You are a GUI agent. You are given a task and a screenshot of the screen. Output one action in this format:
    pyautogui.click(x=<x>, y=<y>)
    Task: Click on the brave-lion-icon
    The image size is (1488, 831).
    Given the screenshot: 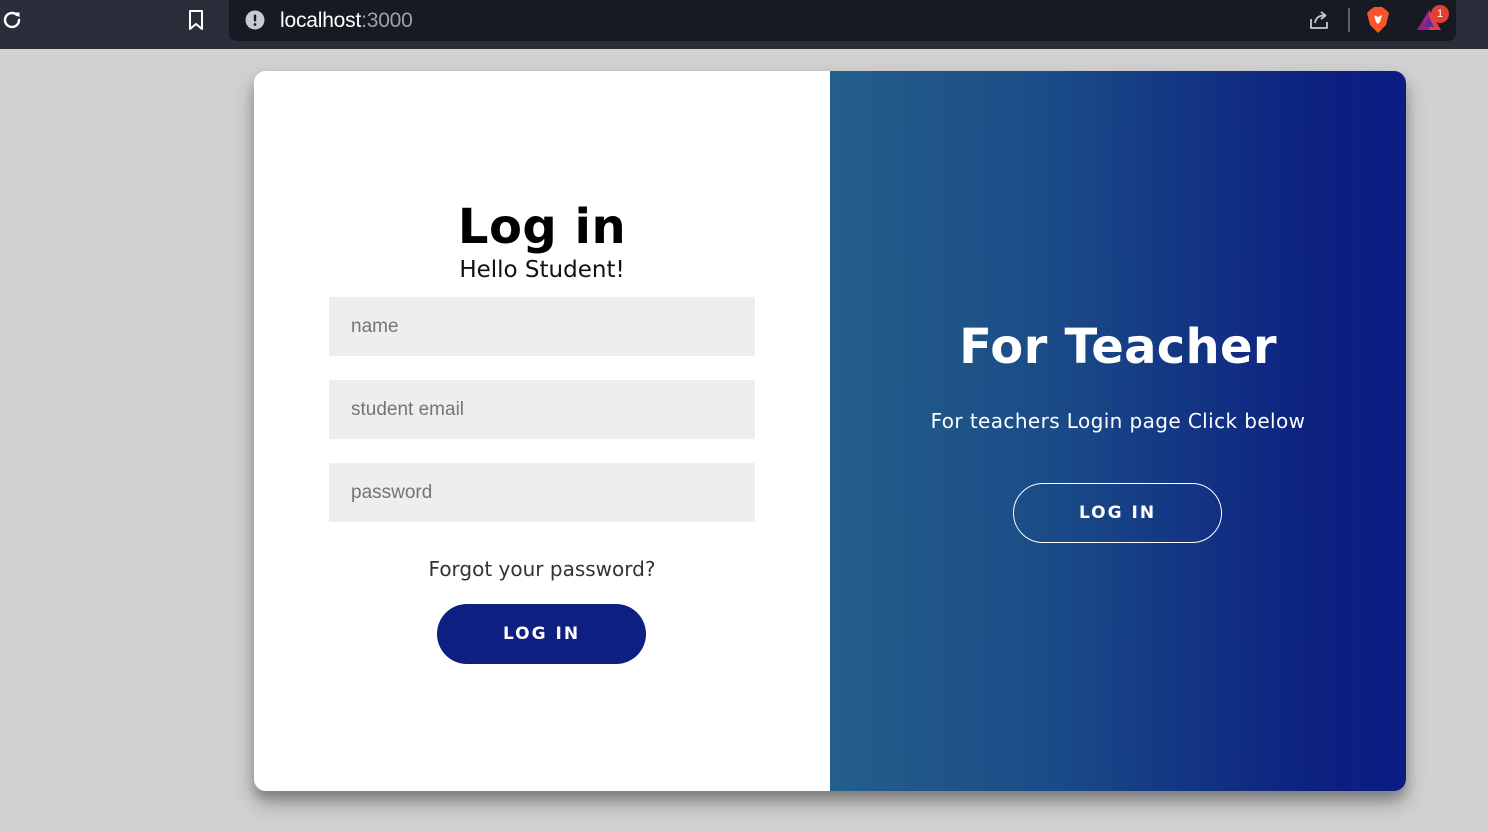 What is the action you would take?
    pyautogui.click(x=1378, y=20)
    